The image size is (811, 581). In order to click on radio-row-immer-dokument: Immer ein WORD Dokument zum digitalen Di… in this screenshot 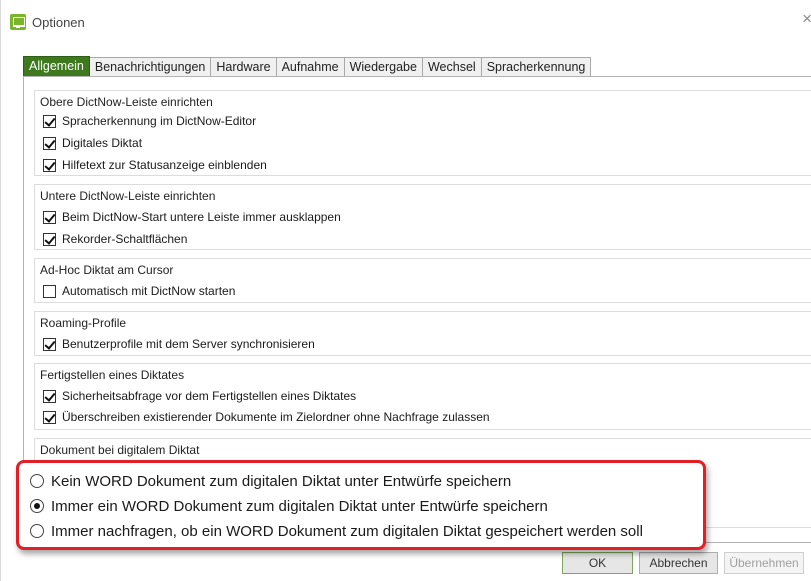, I will do `click(289, 506)`.